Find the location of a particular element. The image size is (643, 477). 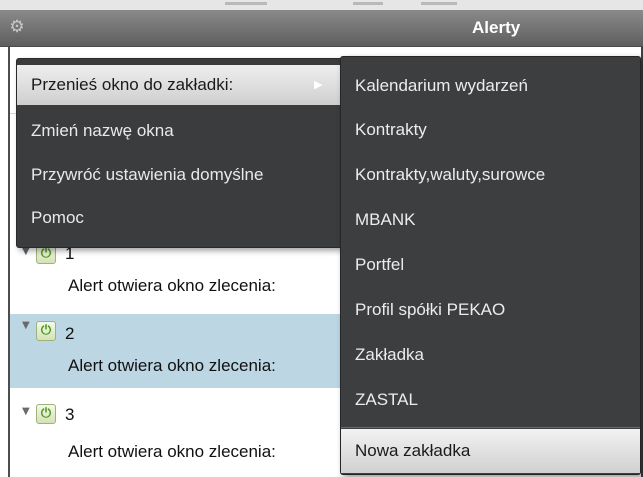

menu-item-label: Przywróć ustawienia domyślne is located at coordinates (147, 174).